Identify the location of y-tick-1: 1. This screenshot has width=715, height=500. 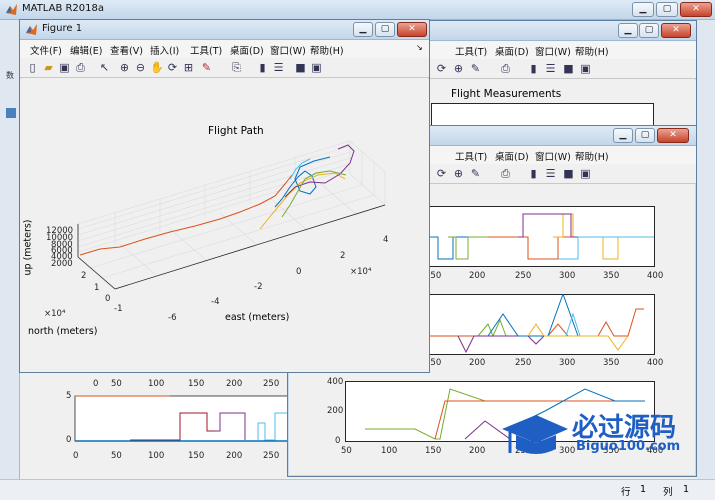
(97, 288).